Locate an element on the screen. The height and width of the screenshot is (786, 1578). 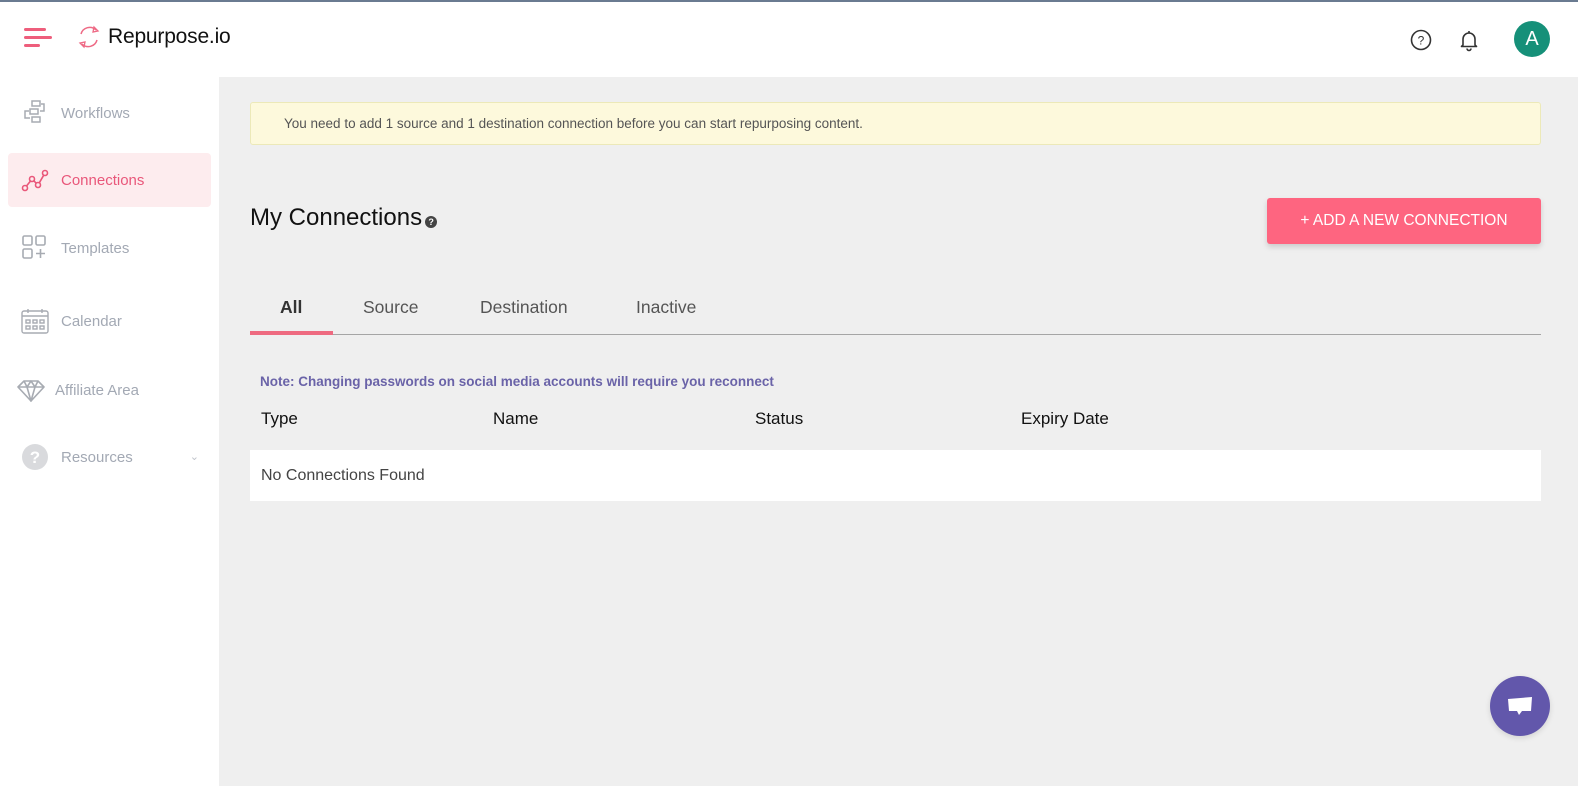
templates-icon is located at coordinates (35, 248).